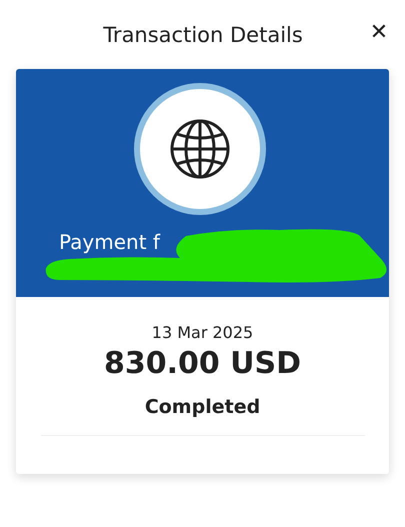 The height and width of the screenshot is (527, 405). Describe the element at coordinates (200, 149) in the screenshot. I see `globe-icon` at that location.